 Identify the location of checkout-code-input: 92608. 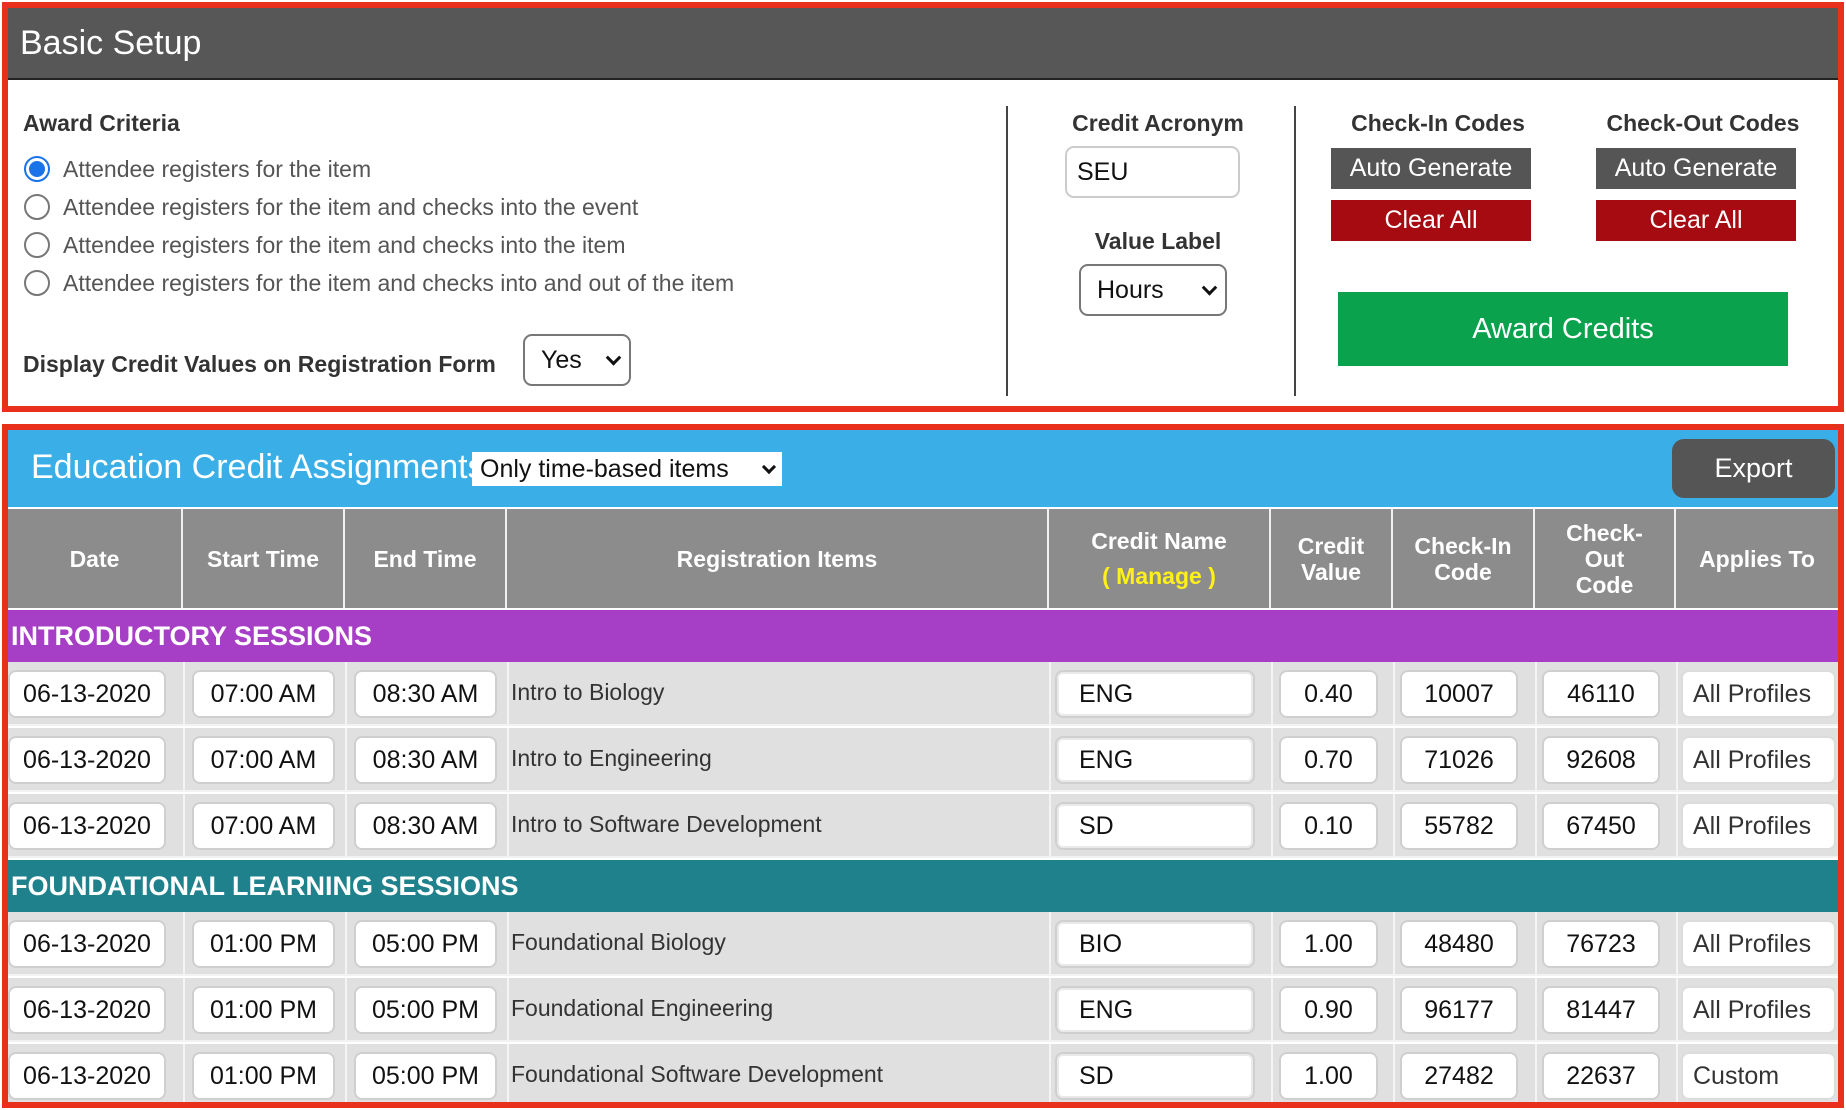
(1601, 760).